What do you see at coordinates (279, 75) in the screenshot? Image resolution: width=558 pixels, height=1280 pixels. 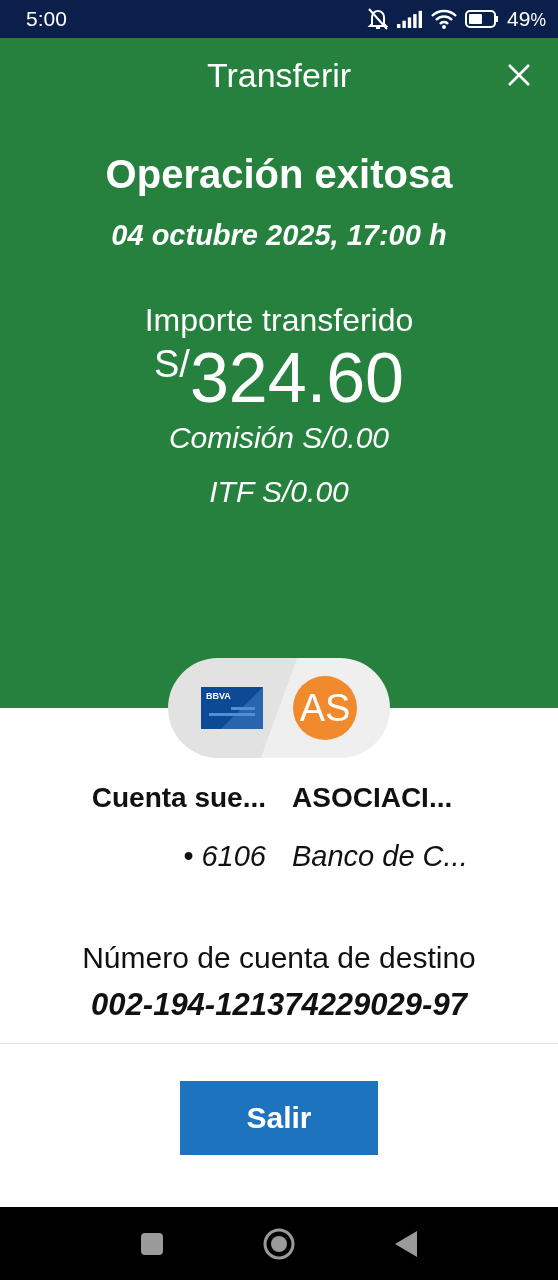 I see `screen-title: Transferir` at bounding box center [279, 75].